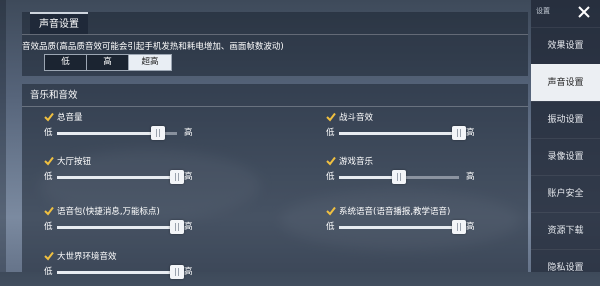 This screenshot has height=286, width=600. Describe the element at coordinates (150, 62) in the screenshot. I see `quality-option-ultra: 超高` at that location.